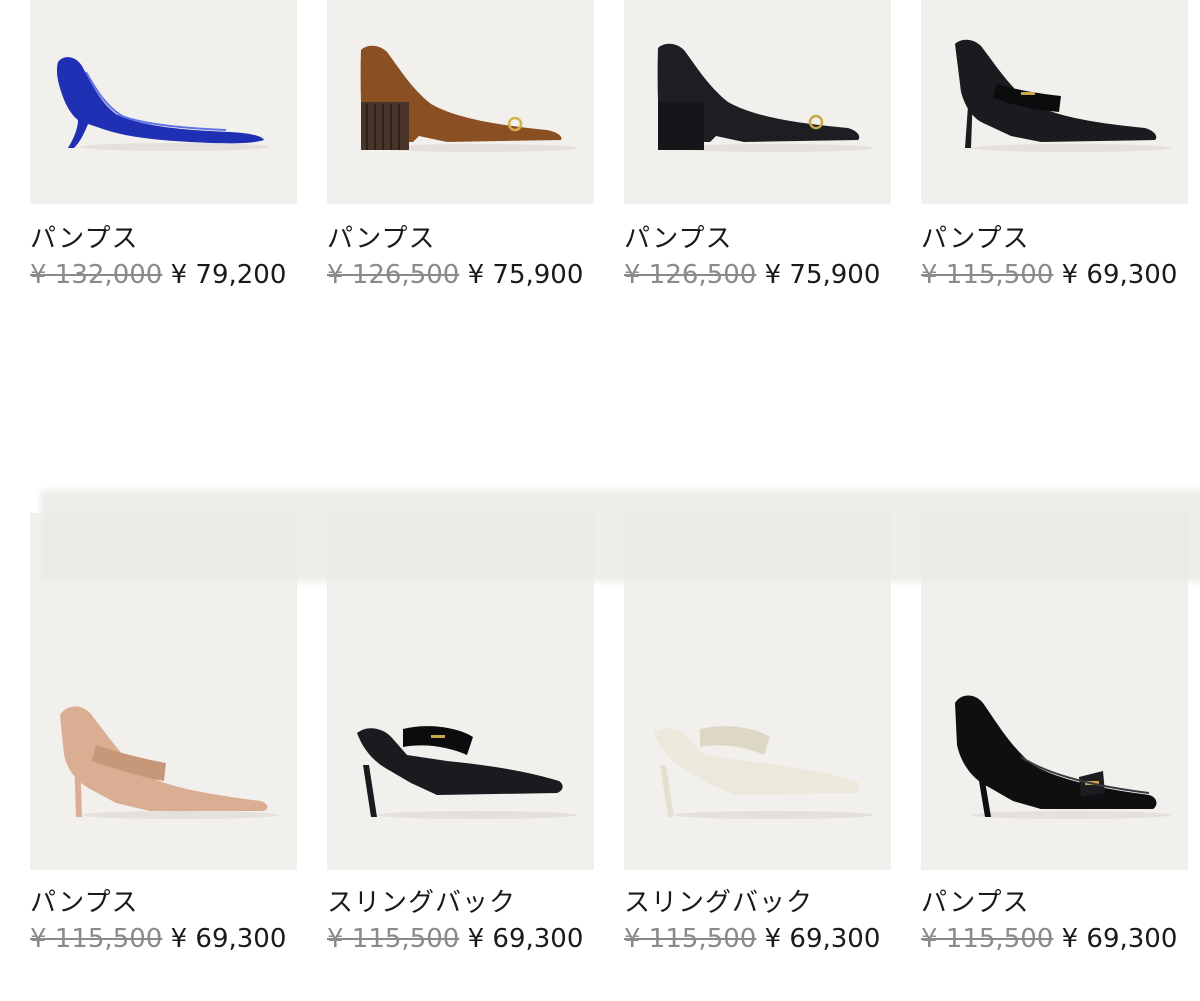 This screenshot has height=1001, width=1200. Describe the element at coordinates (764, 772) in the screenshot. I see `white-slingback-icon` at that location.